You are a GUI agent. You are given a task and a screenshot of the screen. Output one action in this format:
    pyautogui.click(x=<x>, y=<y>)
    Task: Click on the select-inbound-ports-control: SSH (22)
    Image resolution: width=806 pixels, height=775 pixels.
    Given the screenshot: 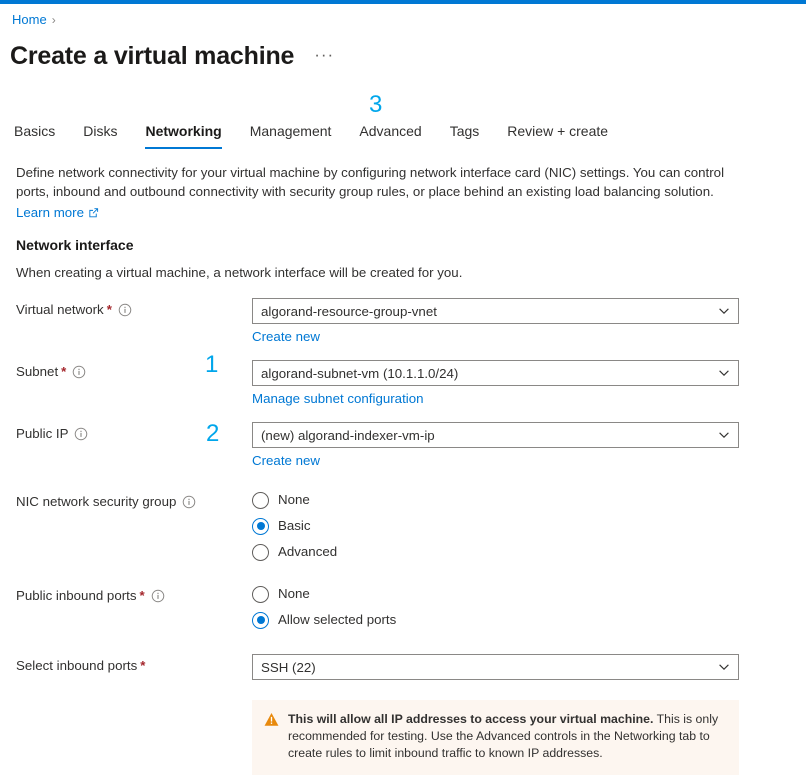 What is the action you would take?
    pyautogui.click(x=529, y=667)
    